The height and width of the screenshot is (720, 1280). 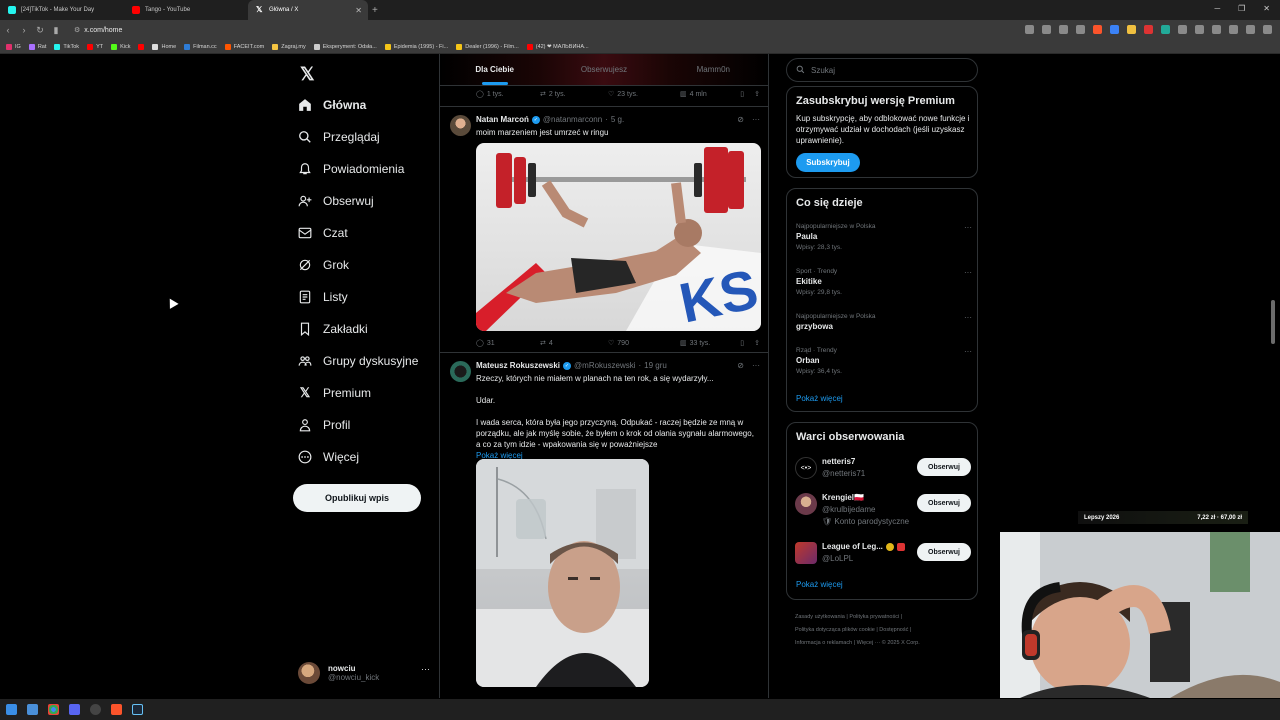 What do you see at coordinates (357, 498) in the screenshot?
I see `post-button: Opublikuj wpis` at bounding box center [357, 498].